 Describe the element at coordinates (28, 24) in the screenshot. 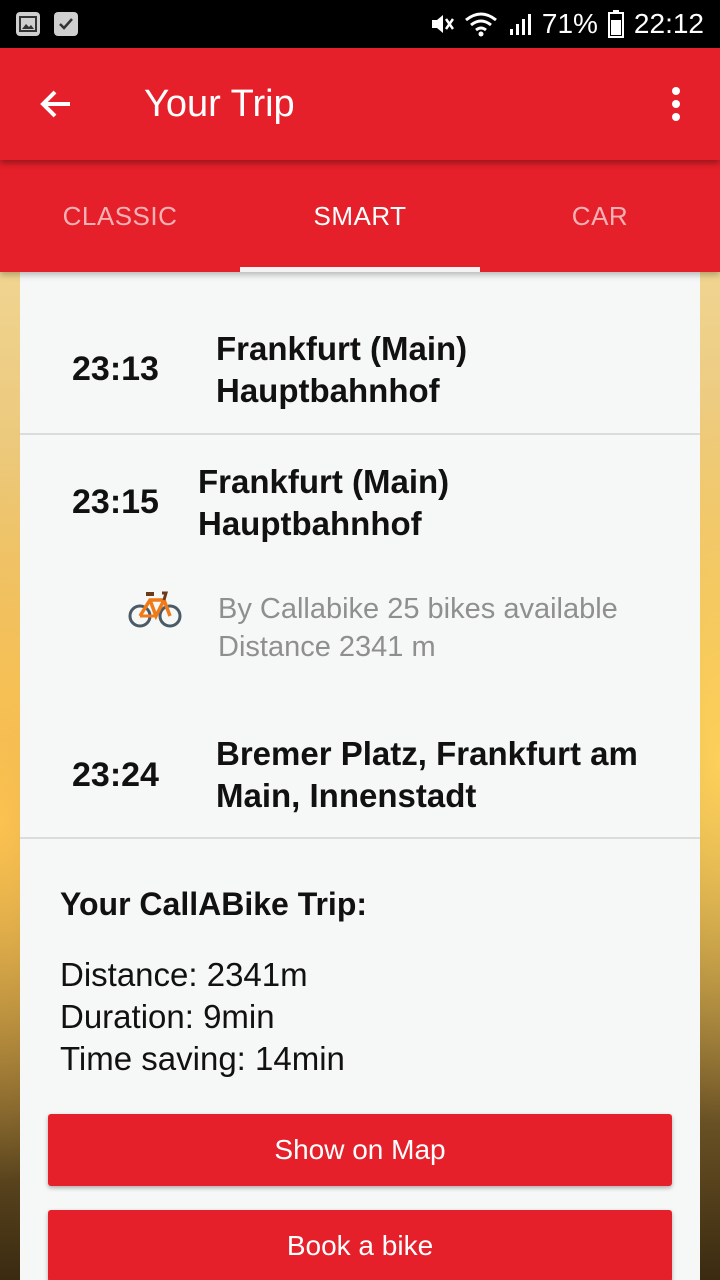

I see `gallery-notification-icon` at that location.